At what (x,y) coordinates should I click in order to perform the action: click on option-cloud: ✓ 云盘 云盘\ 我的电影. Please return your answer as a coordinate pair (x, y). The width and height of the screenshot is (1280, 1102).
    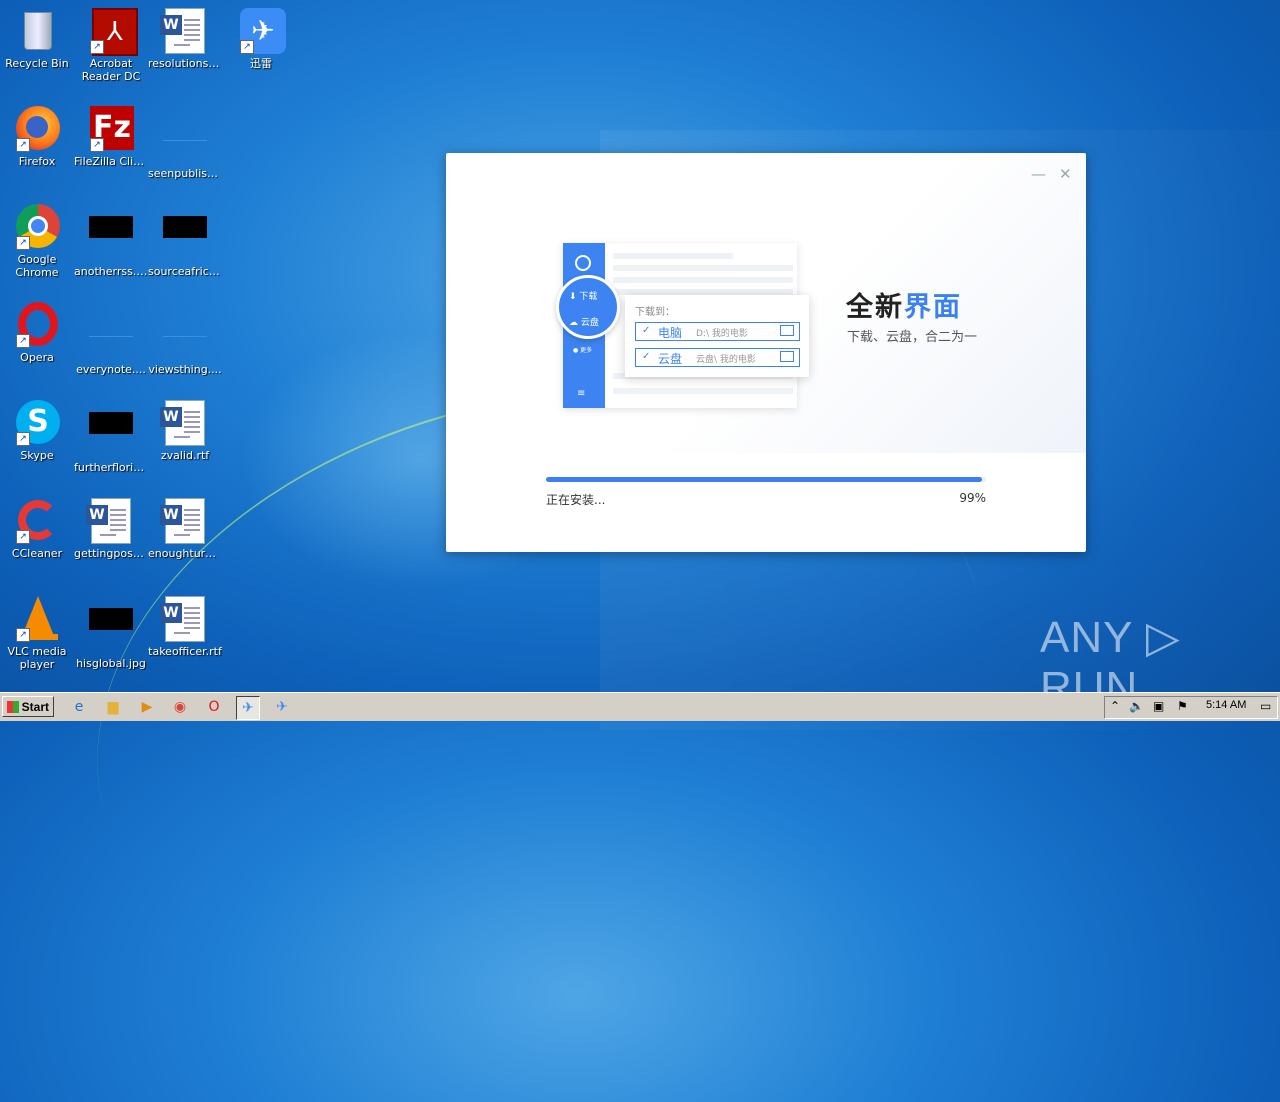
    Looking at the image, I should click on (717, 357).